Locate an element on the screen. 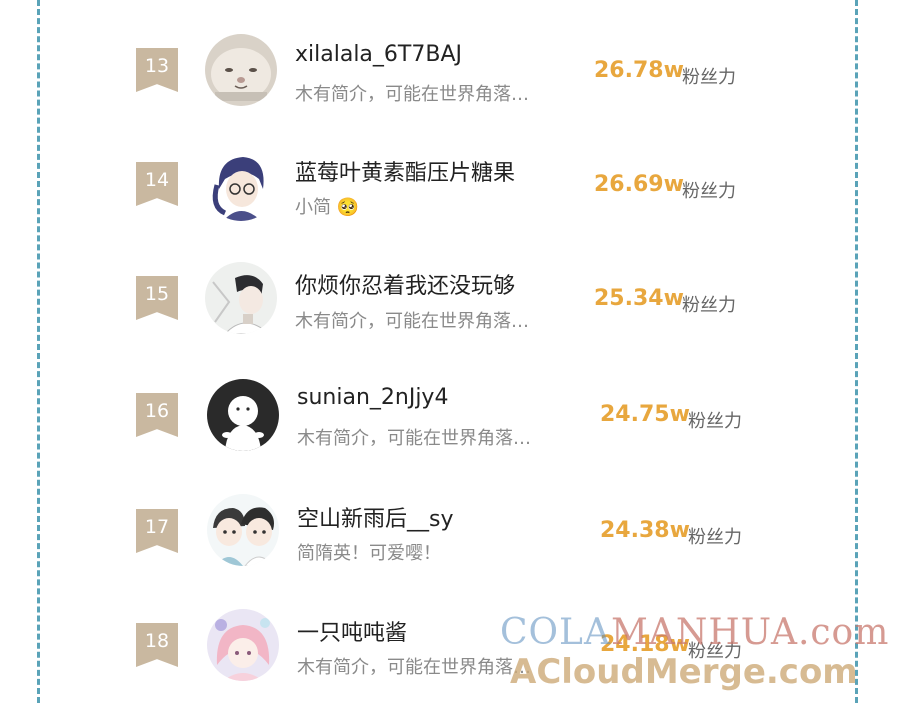 The width and height of the screenshot is (900, 703). chibi-couple-avatar-image is located at coordinates (243, 530).